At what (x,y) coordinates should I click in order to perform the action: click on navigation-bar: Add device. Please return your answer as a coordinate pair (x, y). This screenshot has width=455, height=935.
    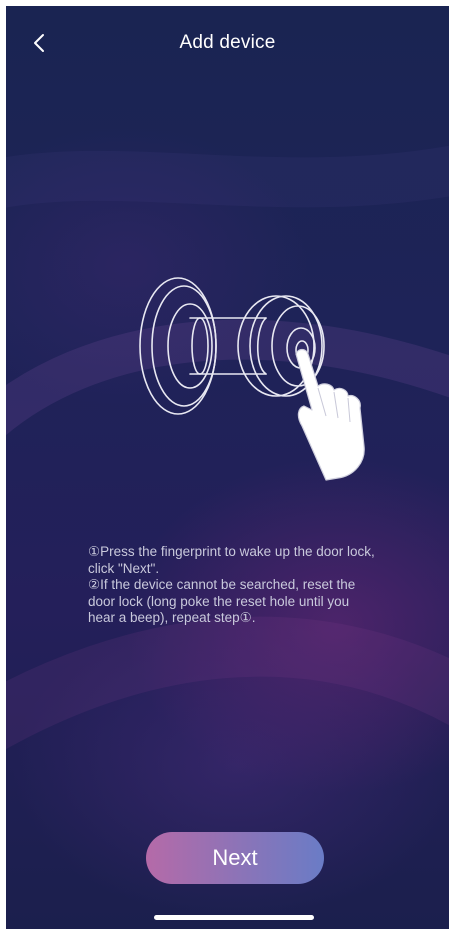
    Looking at the image, I should click on (227, 44).